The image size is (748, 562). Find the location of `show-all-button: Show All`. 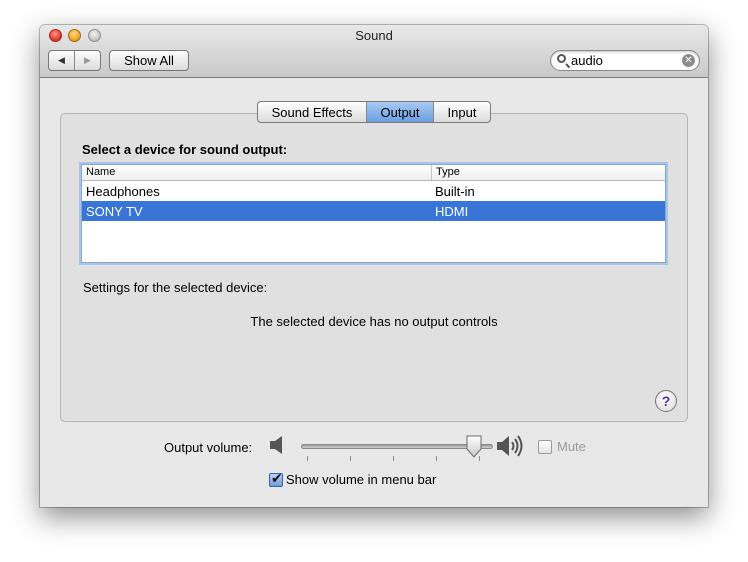

show-all-button: Show All is located at coordinates (149, 60).